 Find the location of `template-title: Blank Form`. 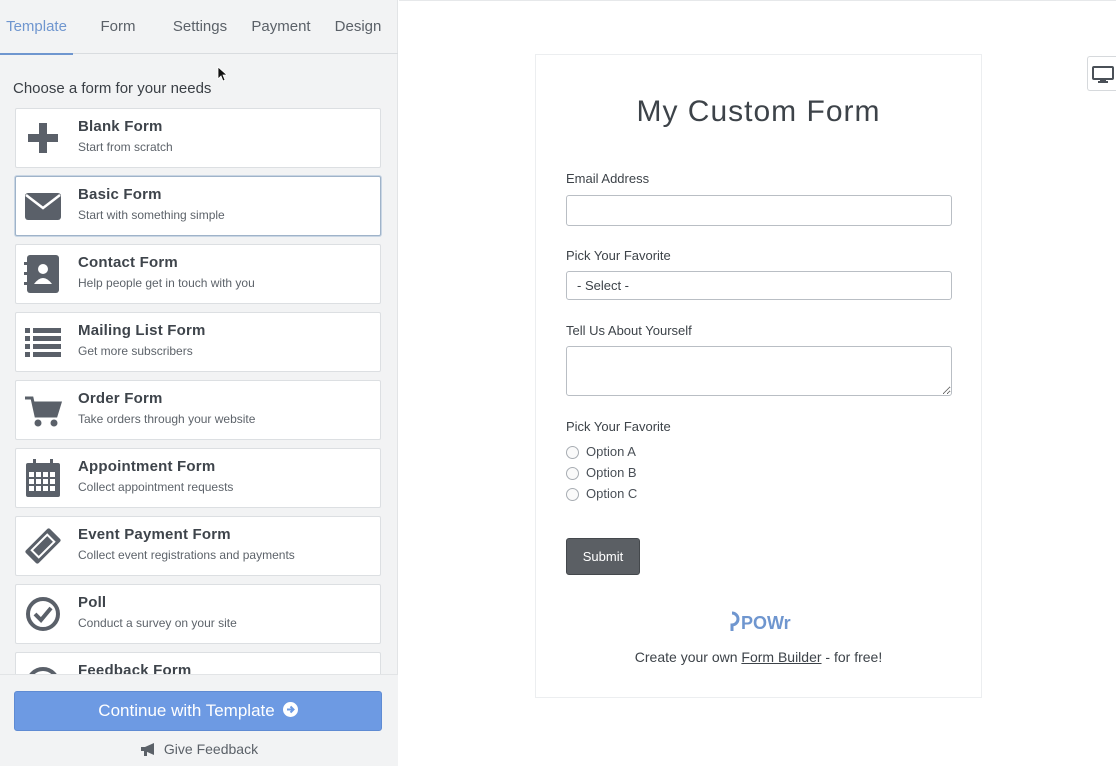

template-title: Blank Form is located at coordinates (120, 126).